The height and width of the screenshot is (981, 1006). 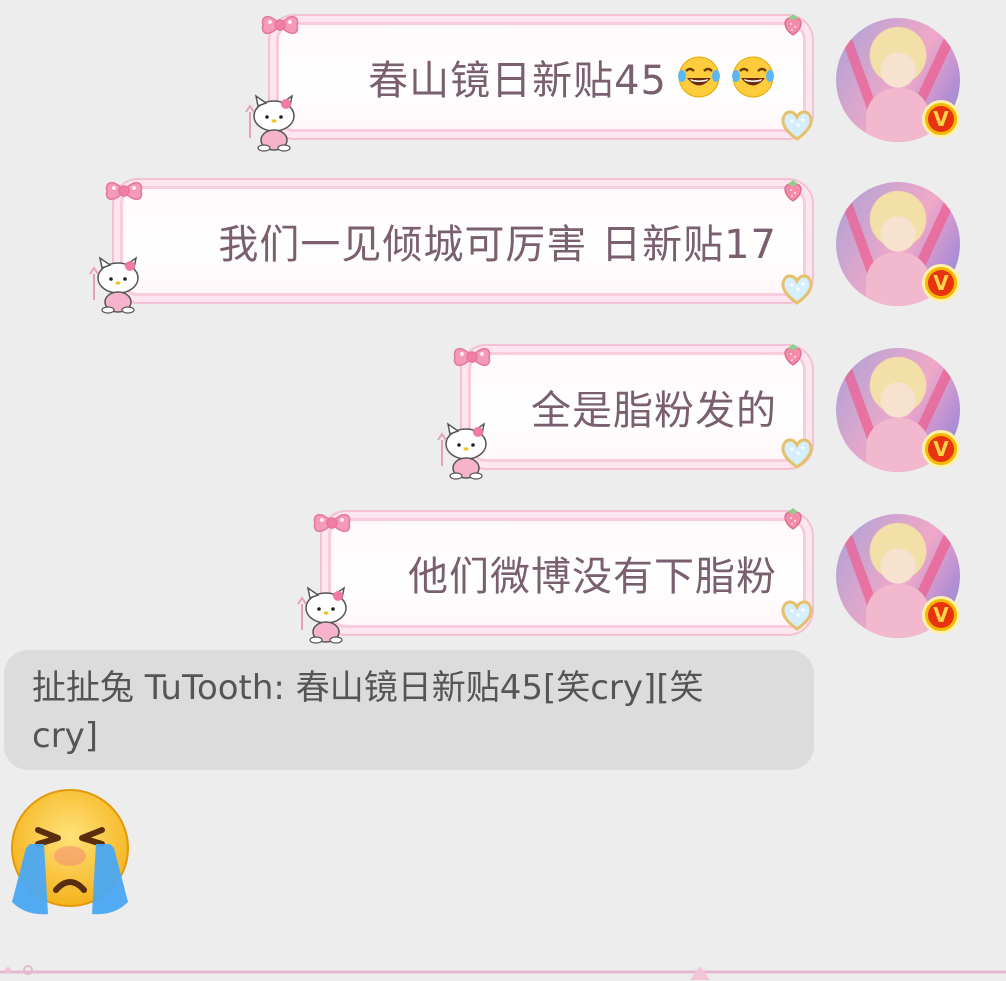 I want to click on chat-bubble: 我们一见倾城可厉害 日新贴17, so click(x=463, y=241).